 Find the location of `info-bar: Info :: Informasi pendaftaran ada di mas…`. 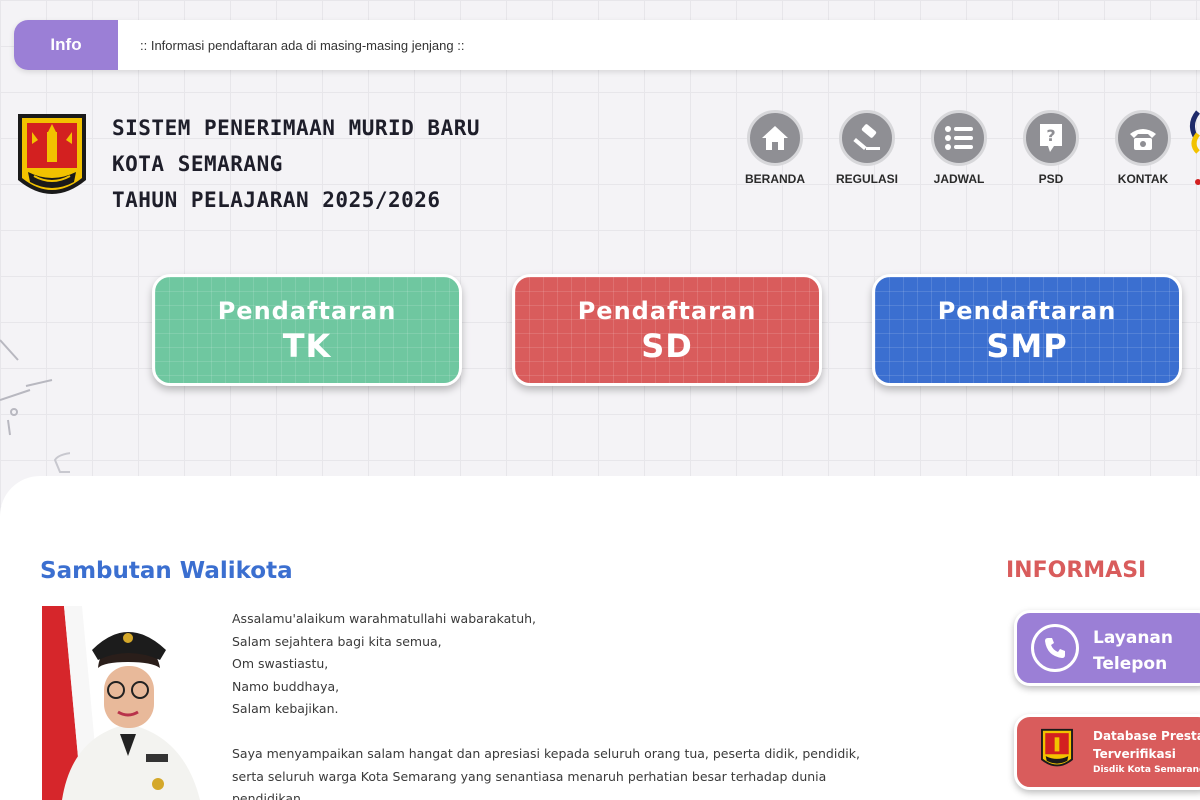

info-bar: Info :: Informasi pendaftaran ada di mas… is located at coordinates (607, 45).